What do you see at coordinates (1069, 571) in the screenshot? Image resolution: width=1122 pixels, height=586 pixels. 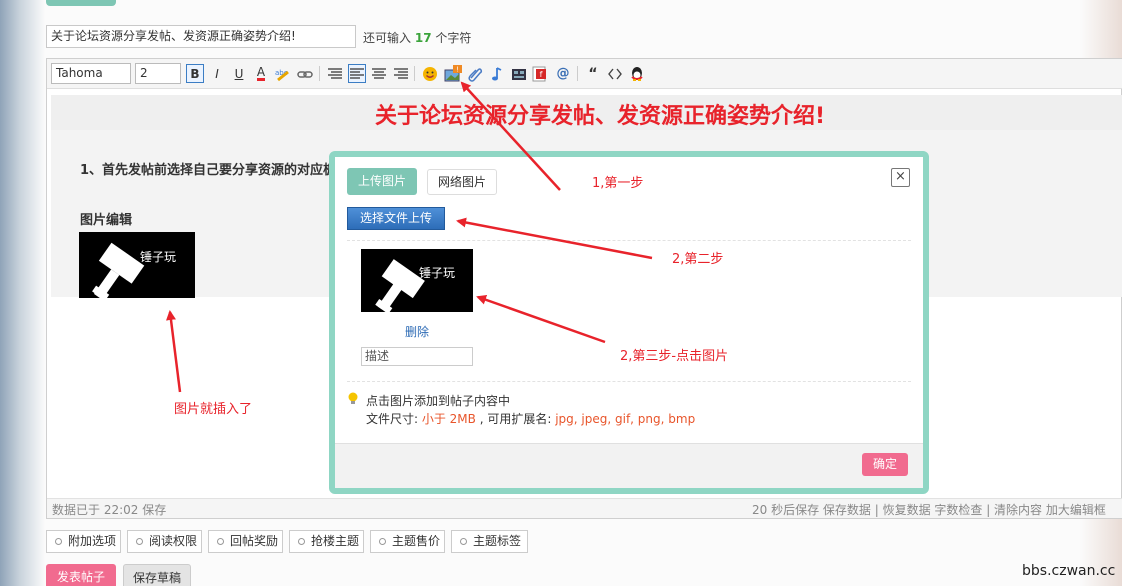 I see `watermark: bbs.czwan.cc` at bounding box center [1069, 571].